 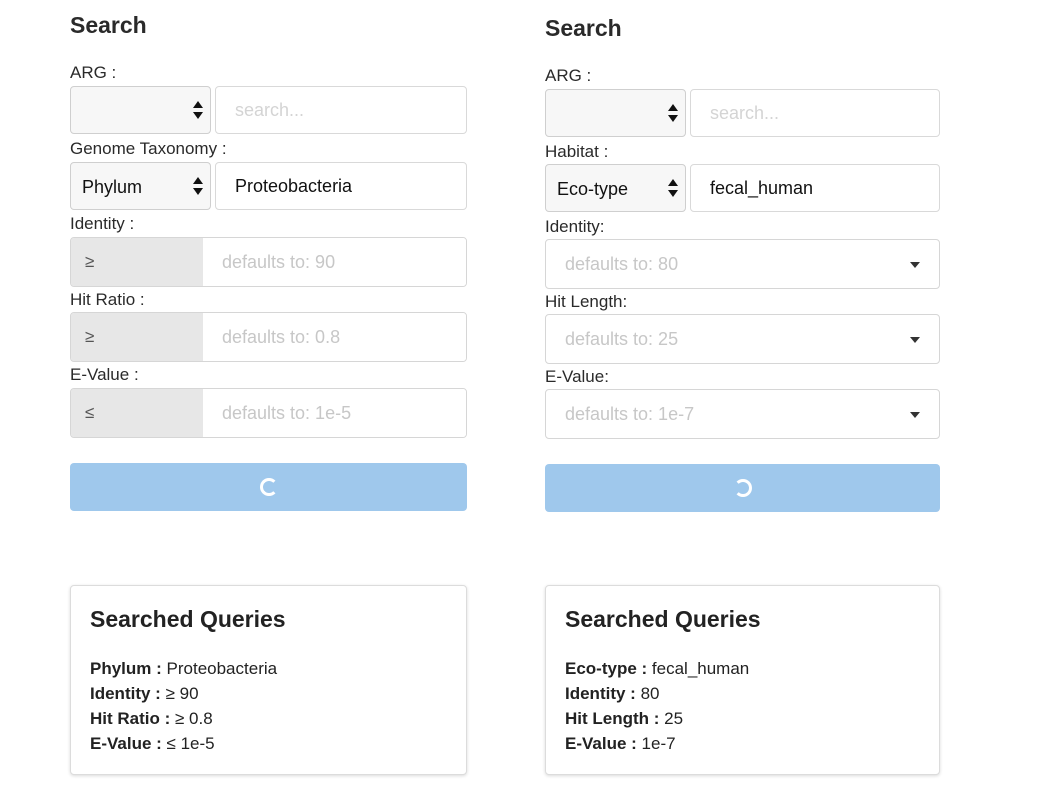 What do you see at coordinates (586, 301) in the screenshot?
I see `hit-length-label: Hit Length:` at bounding box center [586, 301].